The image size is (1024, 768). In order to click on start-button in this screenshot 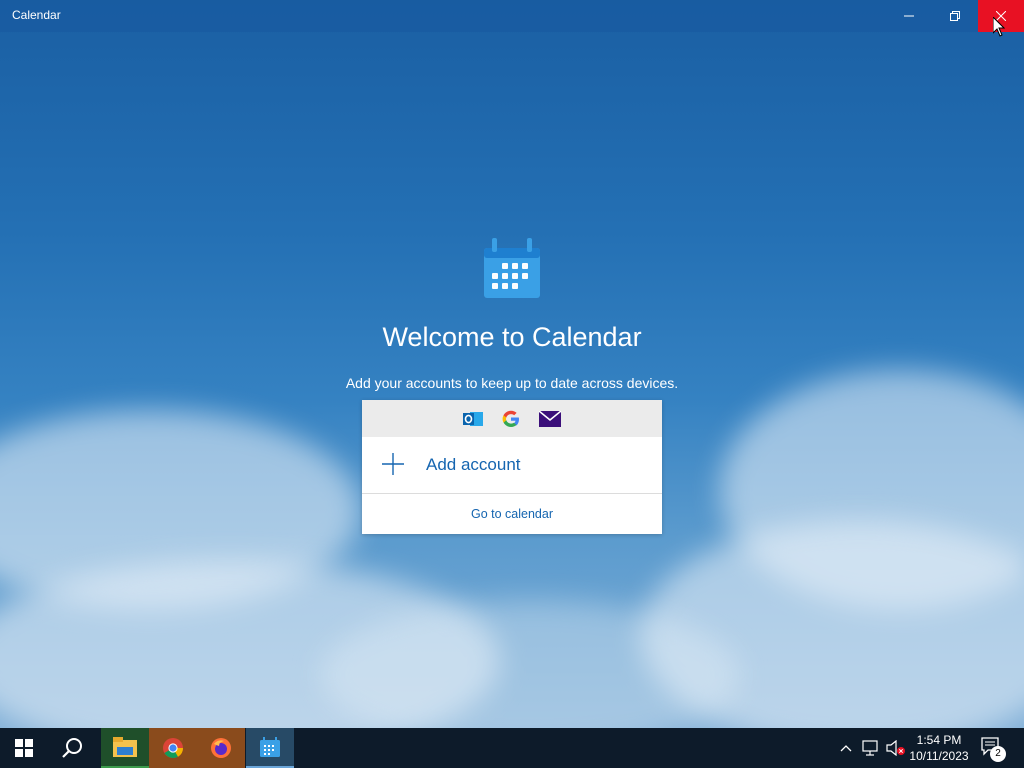, I will do `click(24, 748)`.